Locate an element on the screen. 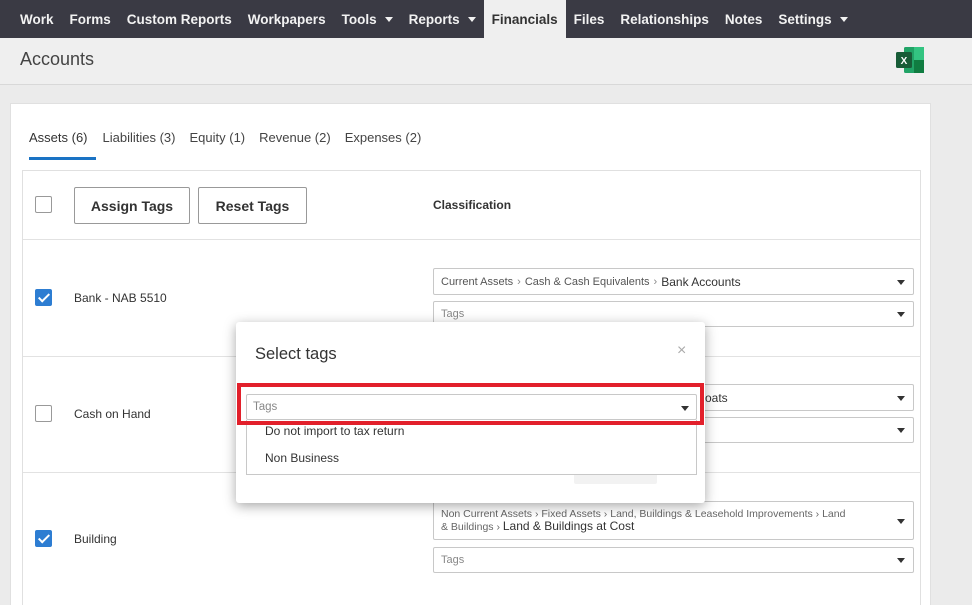  classification-value: Land & Buildings at Cost is located at coordinates (568, 526).